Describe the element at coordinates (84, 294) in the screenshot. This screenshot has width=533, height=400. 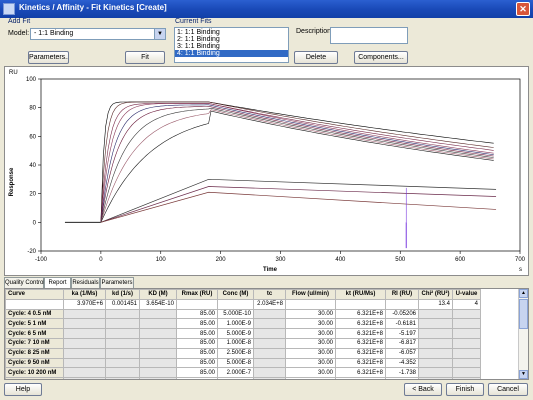
I see `column-header: ka (1/Ms)` at that location.